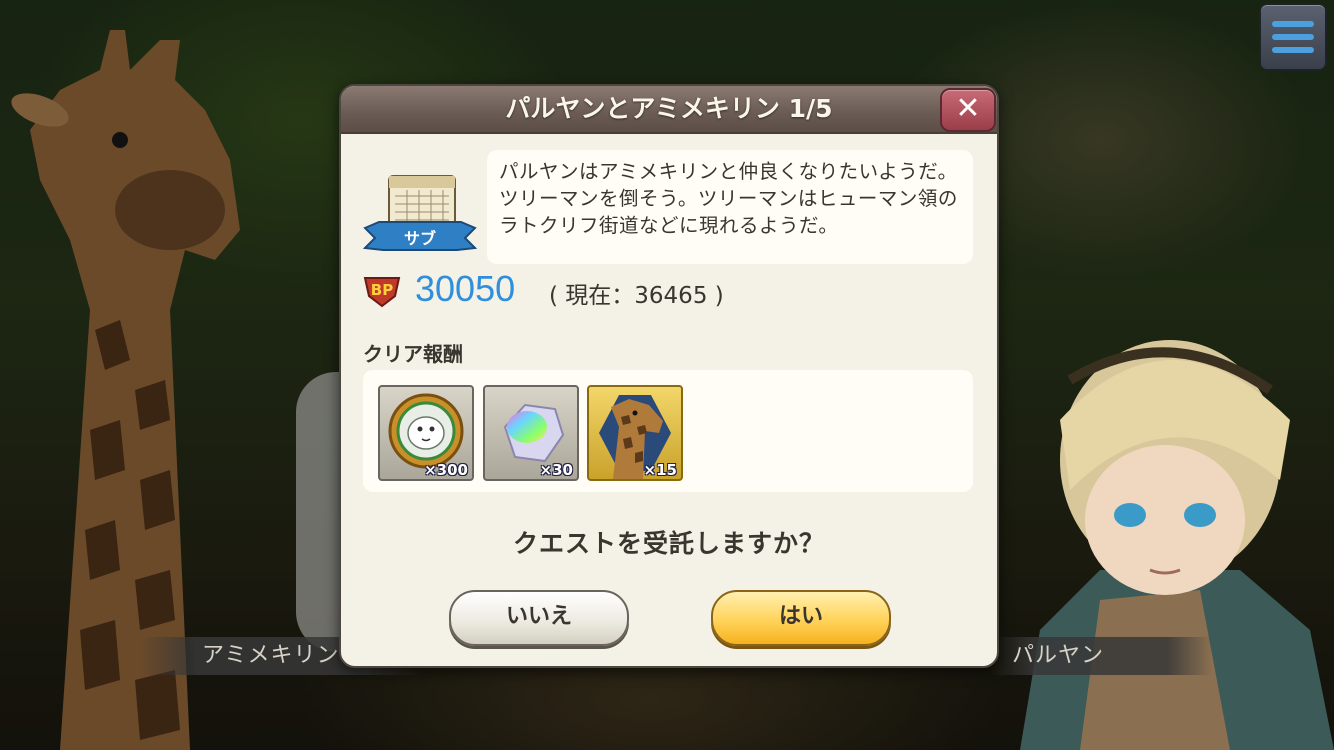 Image resolution: width=1334 pixels, height=750 pixels. Describe the element at coordinates (531, 433) in the screenshot. I see `reward-item-rainbow-crystal: ×30` at that location.